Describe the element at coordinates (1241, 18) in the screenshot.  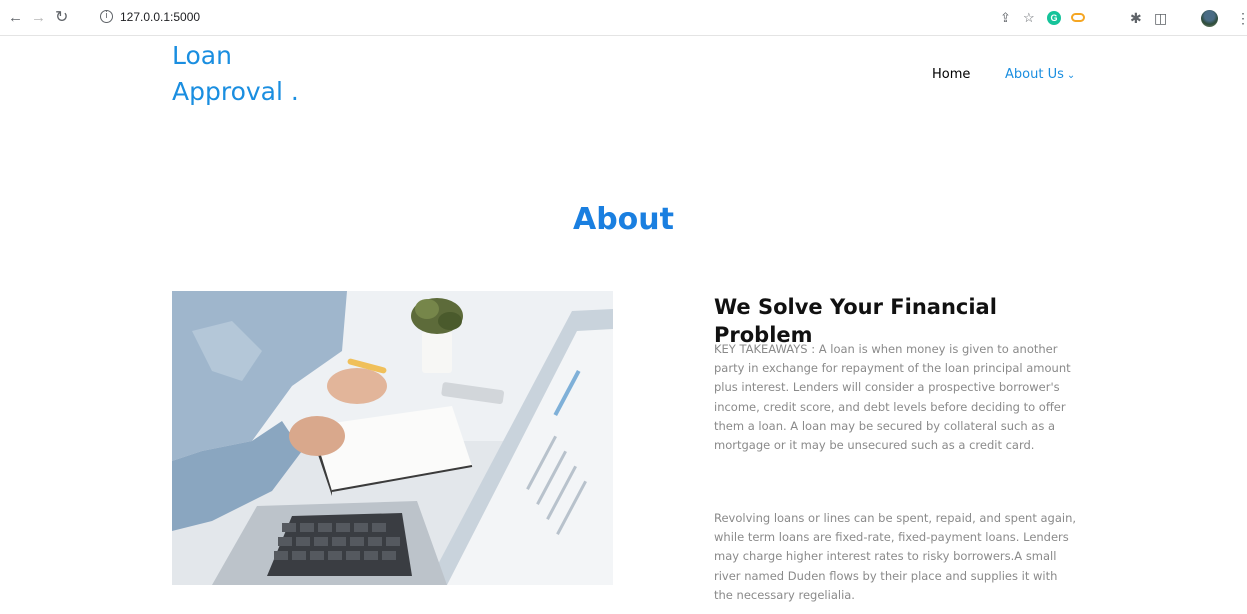
I see `more-menu-icon: ⋮` at that location.